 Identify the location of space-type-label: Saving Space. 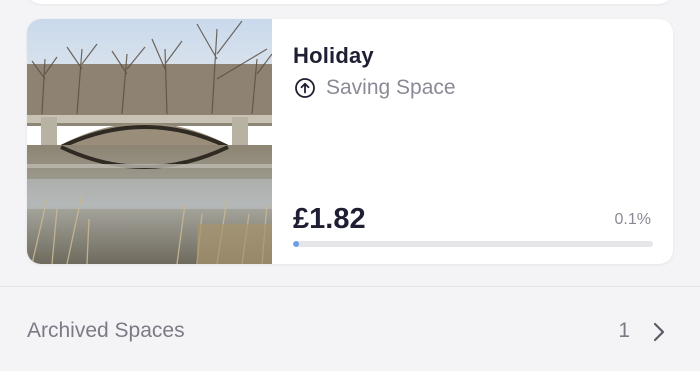
(391, 87).